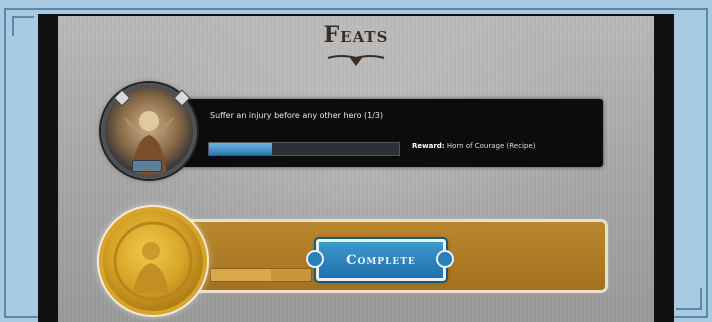  What do you see at coordinates (147, 166) in the screenshot?
I see `portrait-ribbon` at bounding box center [147, 166].